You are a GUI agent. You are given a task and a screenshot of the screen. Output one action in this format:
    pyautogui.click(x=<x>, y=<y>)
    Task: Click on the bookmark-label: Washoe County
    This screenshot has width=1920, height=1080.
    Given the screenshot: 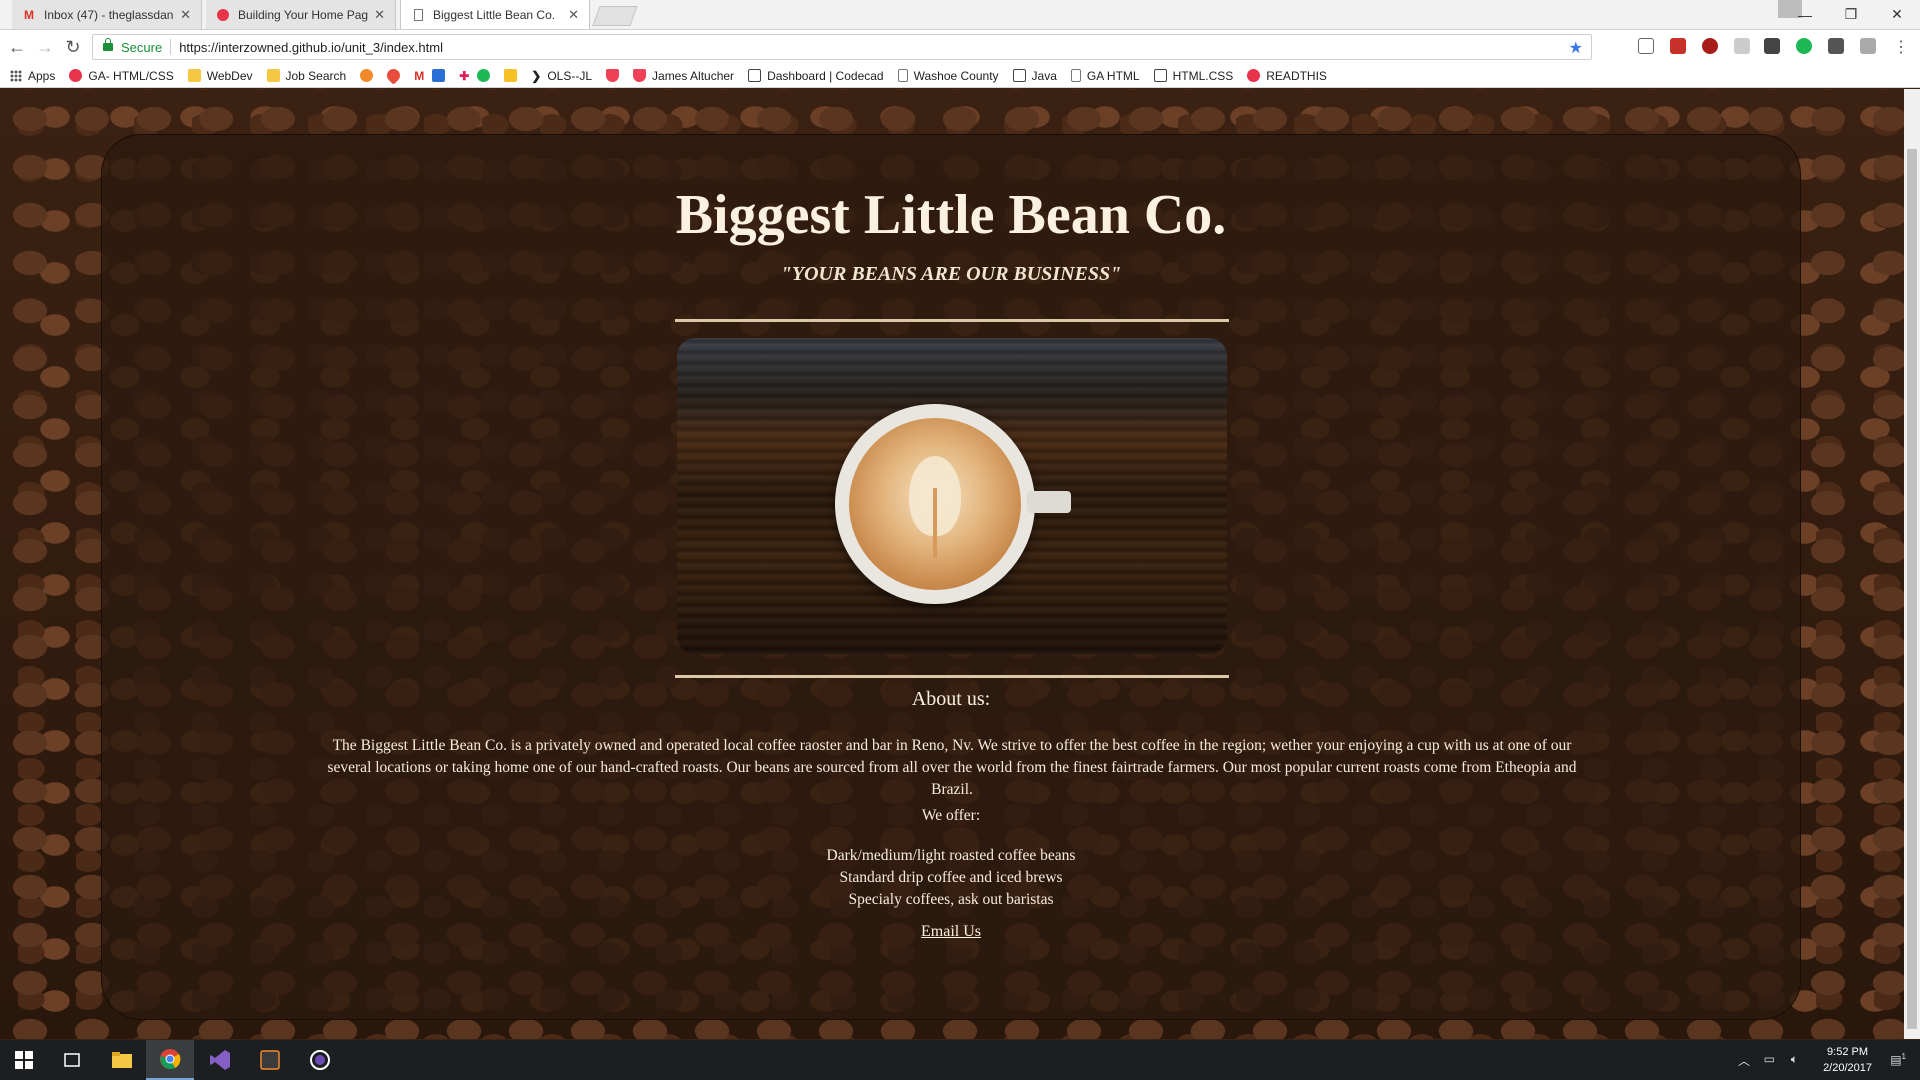 What is the action you would take?
    pyautogui.click(x=956, y=75)
    